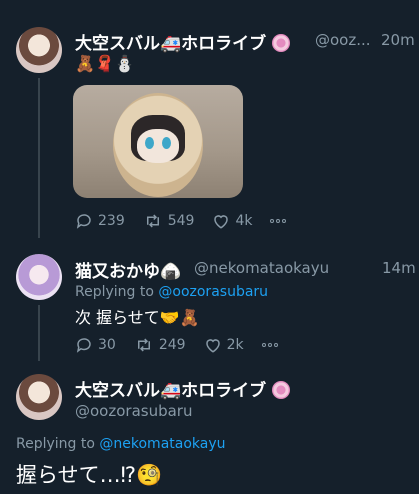 The width and height of the screenshot is (419, 494). What do you see at coordinates (162, 444) in the screenshot?
I see `replying-handle-link: @nekomataokayu` at bounding box center [162, 444].